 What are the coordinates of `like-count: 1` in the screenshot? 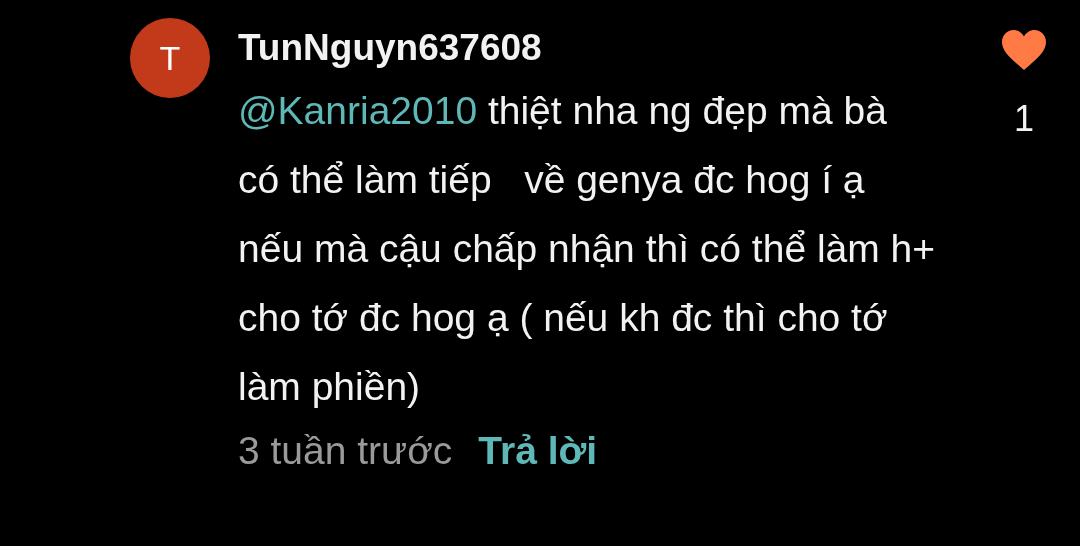 It's located at (1024, 119).